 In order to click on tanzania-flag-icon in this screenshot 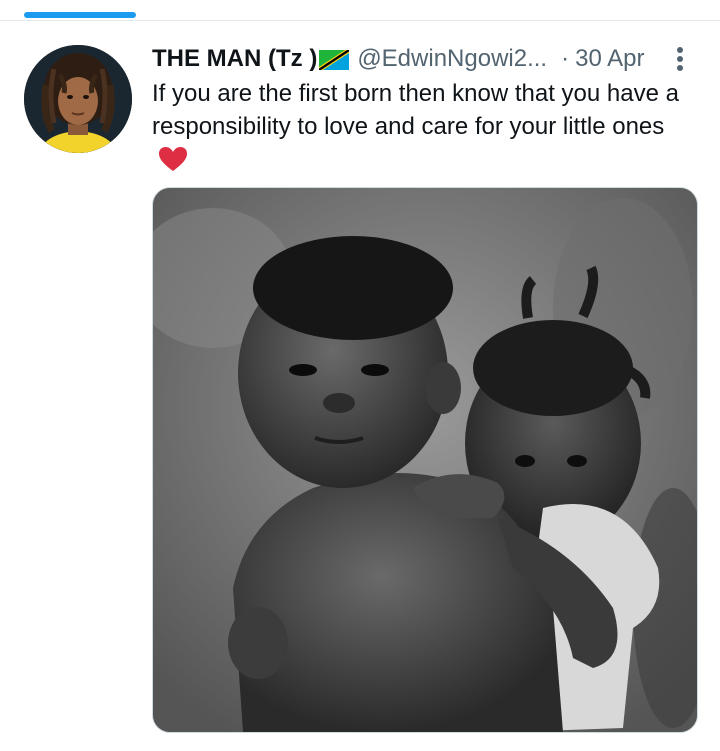, I will do `click(334, 59)`.